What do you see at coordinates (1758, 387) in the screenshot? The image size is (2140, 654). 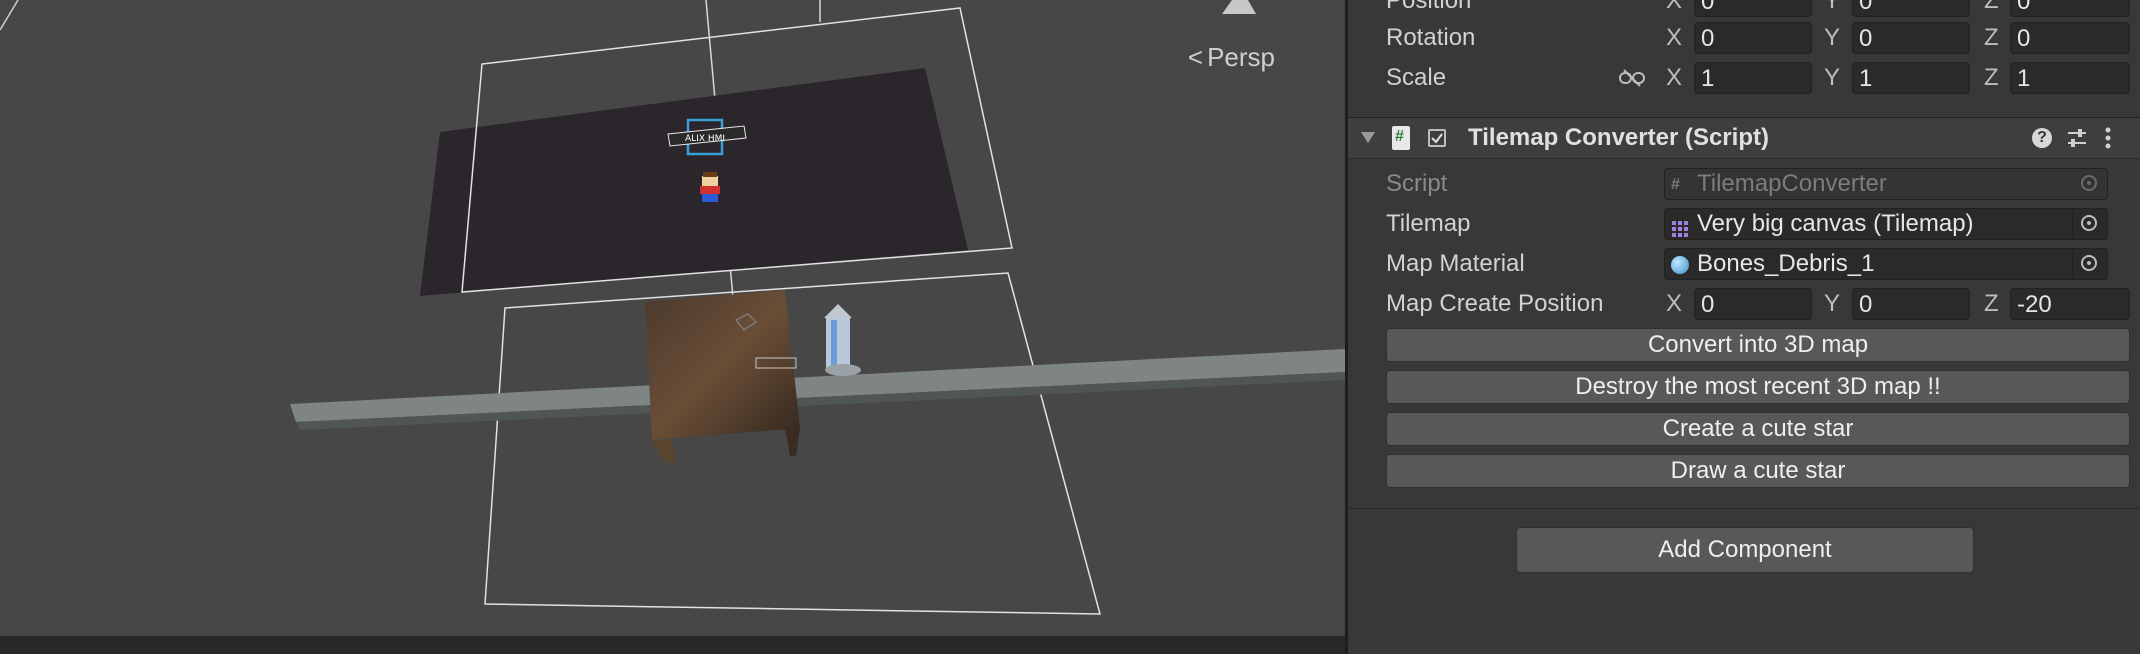 I see `destroy-3d-map-button: Destroy the most recent 3D map !!` at bounding box center [1758, 387].